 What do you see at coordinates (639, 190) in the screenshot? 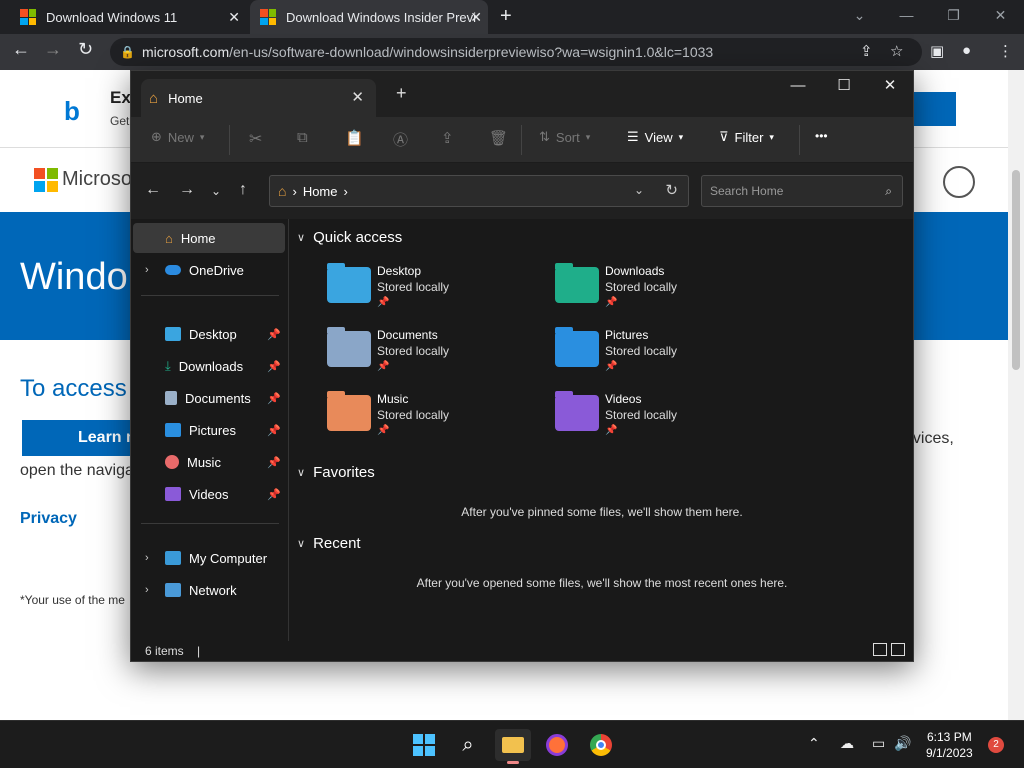
I see `address-history-chevron-icon: ⌄` at bounding box center [639, 190].